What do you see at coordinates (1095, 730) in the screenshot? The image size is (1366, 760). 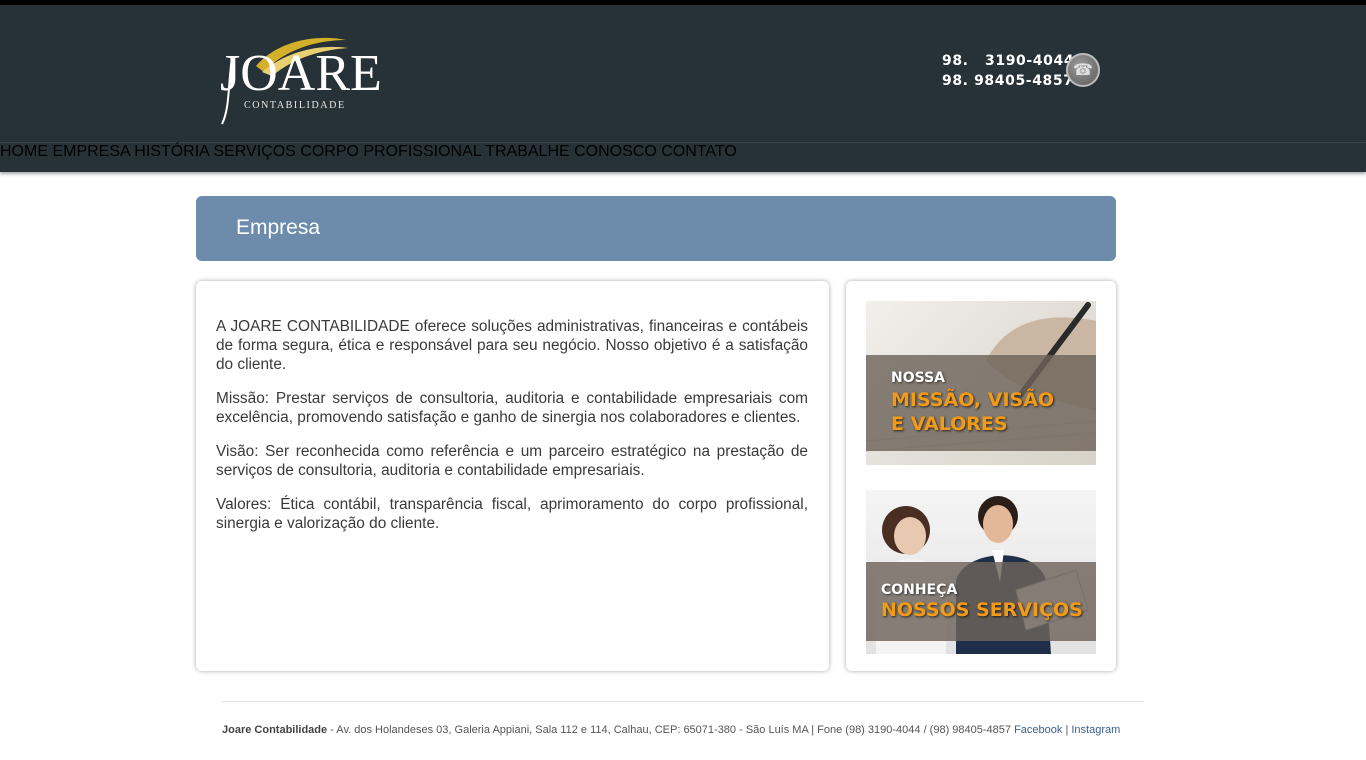 I see `instagram-link: Instagram` at bounding box center [1095, 730].